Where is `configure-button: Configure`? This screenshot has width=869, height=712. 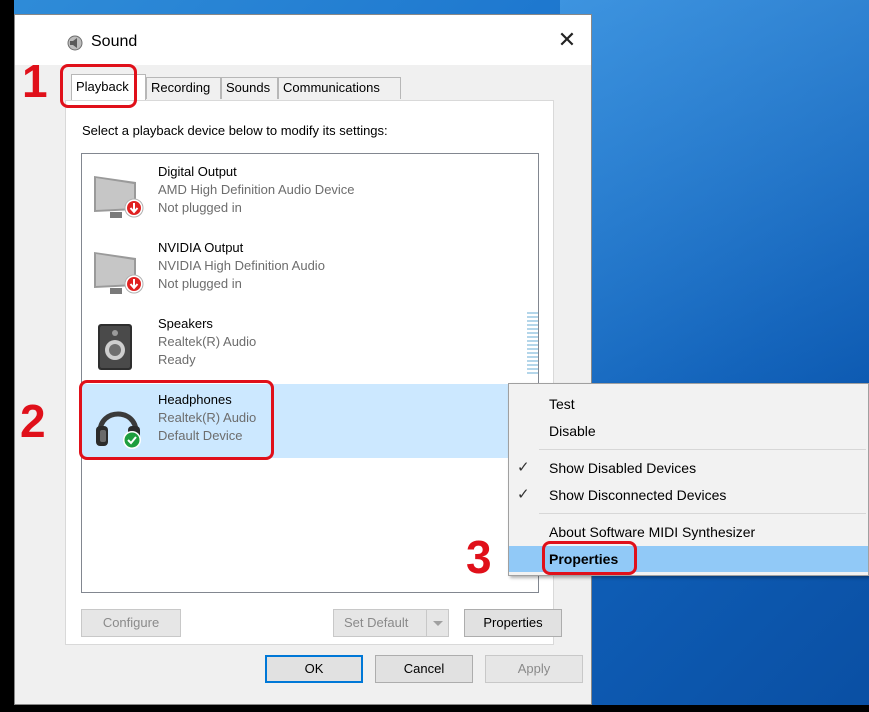 configure-button: Configure is located at coordinates (131, 623).